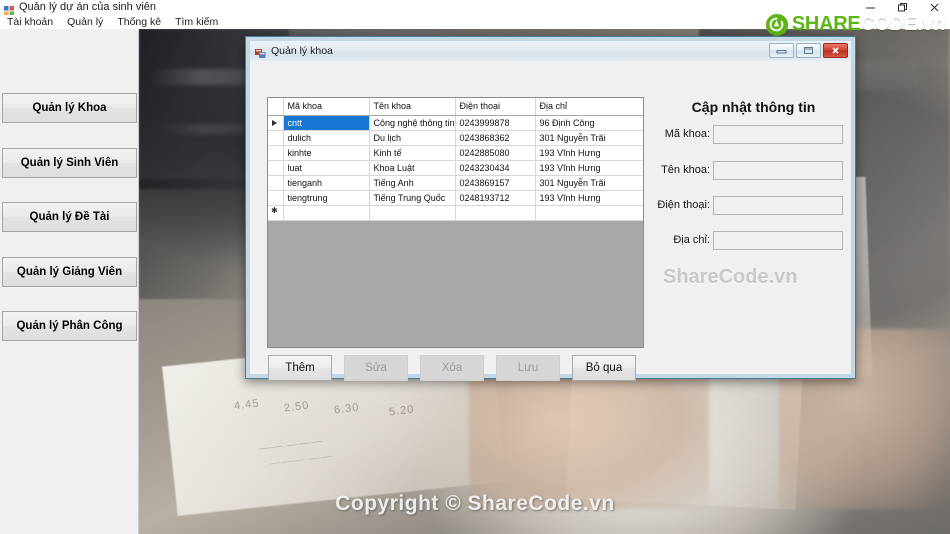 This screenshot has width=950, height=534. I want to click on main-window-title: Quản lý dự án của sinh viên, so click(88, 7).